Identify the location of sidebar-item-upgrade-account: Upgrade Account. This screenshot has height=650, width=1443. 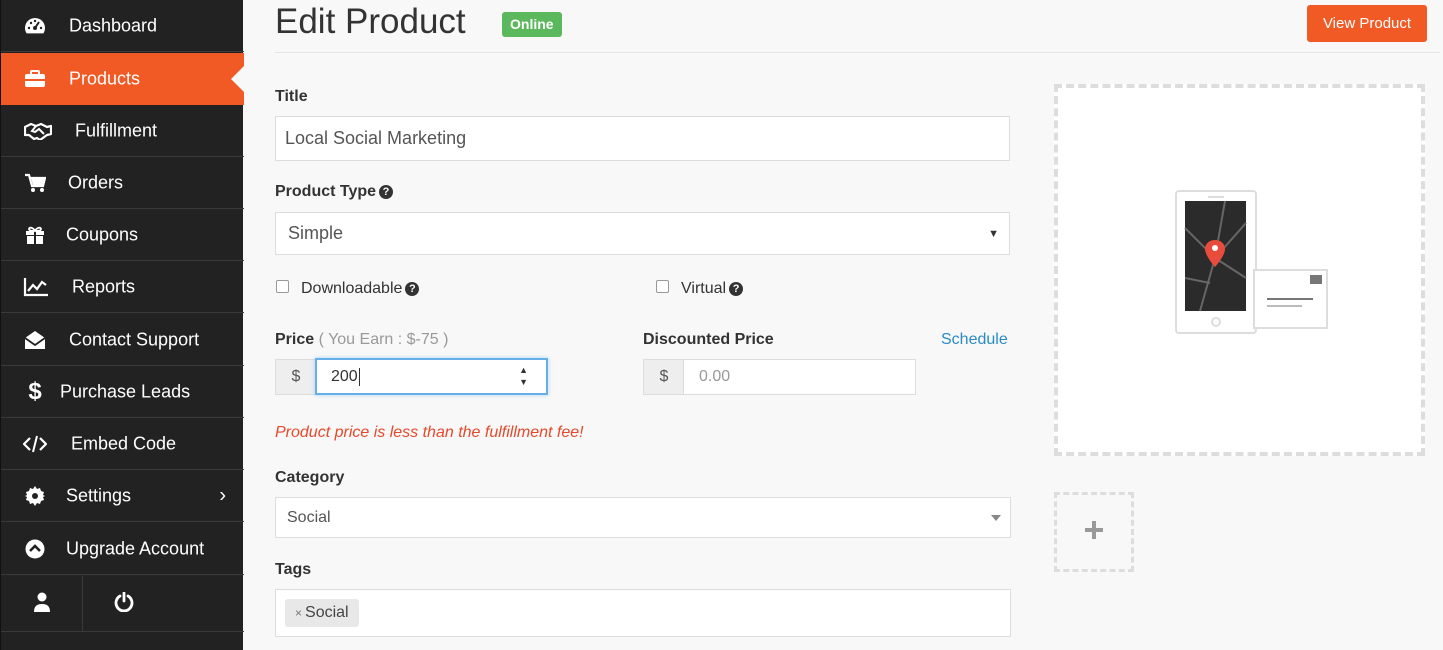
(122, 549).